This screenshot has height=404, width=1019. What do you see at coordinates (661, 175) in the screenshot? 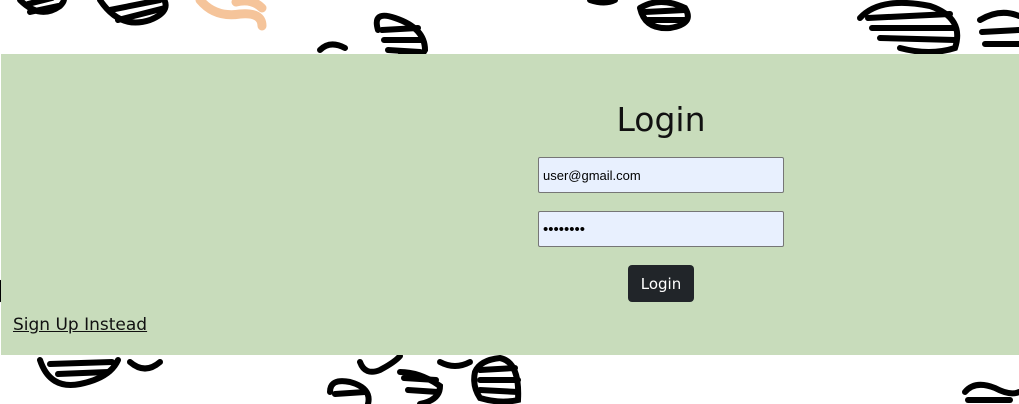
I see `email-input` at bounding box center [661, 175].